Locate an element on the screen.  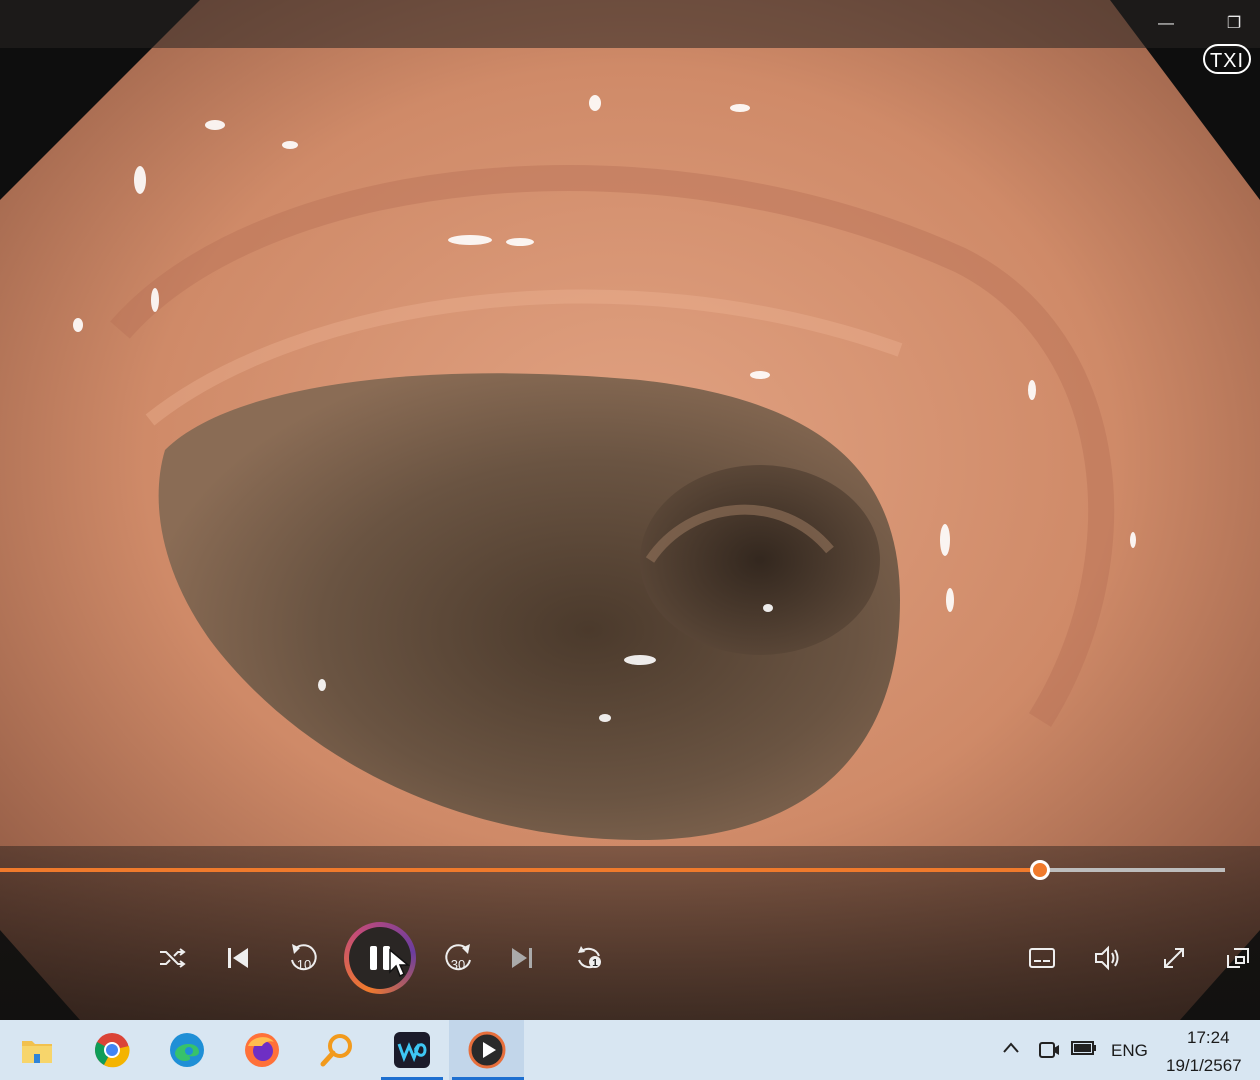
chevron-up-icon is located at coordinates (1011, 1047).